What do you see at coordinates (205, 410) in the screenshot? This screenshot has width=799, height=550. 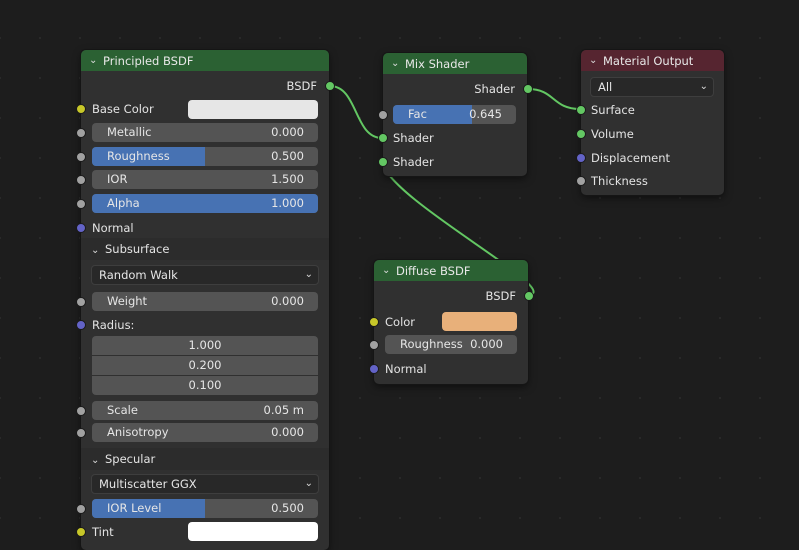 I see `scale-slider: Scale 0.05 m` at bounding box center [205, 410].